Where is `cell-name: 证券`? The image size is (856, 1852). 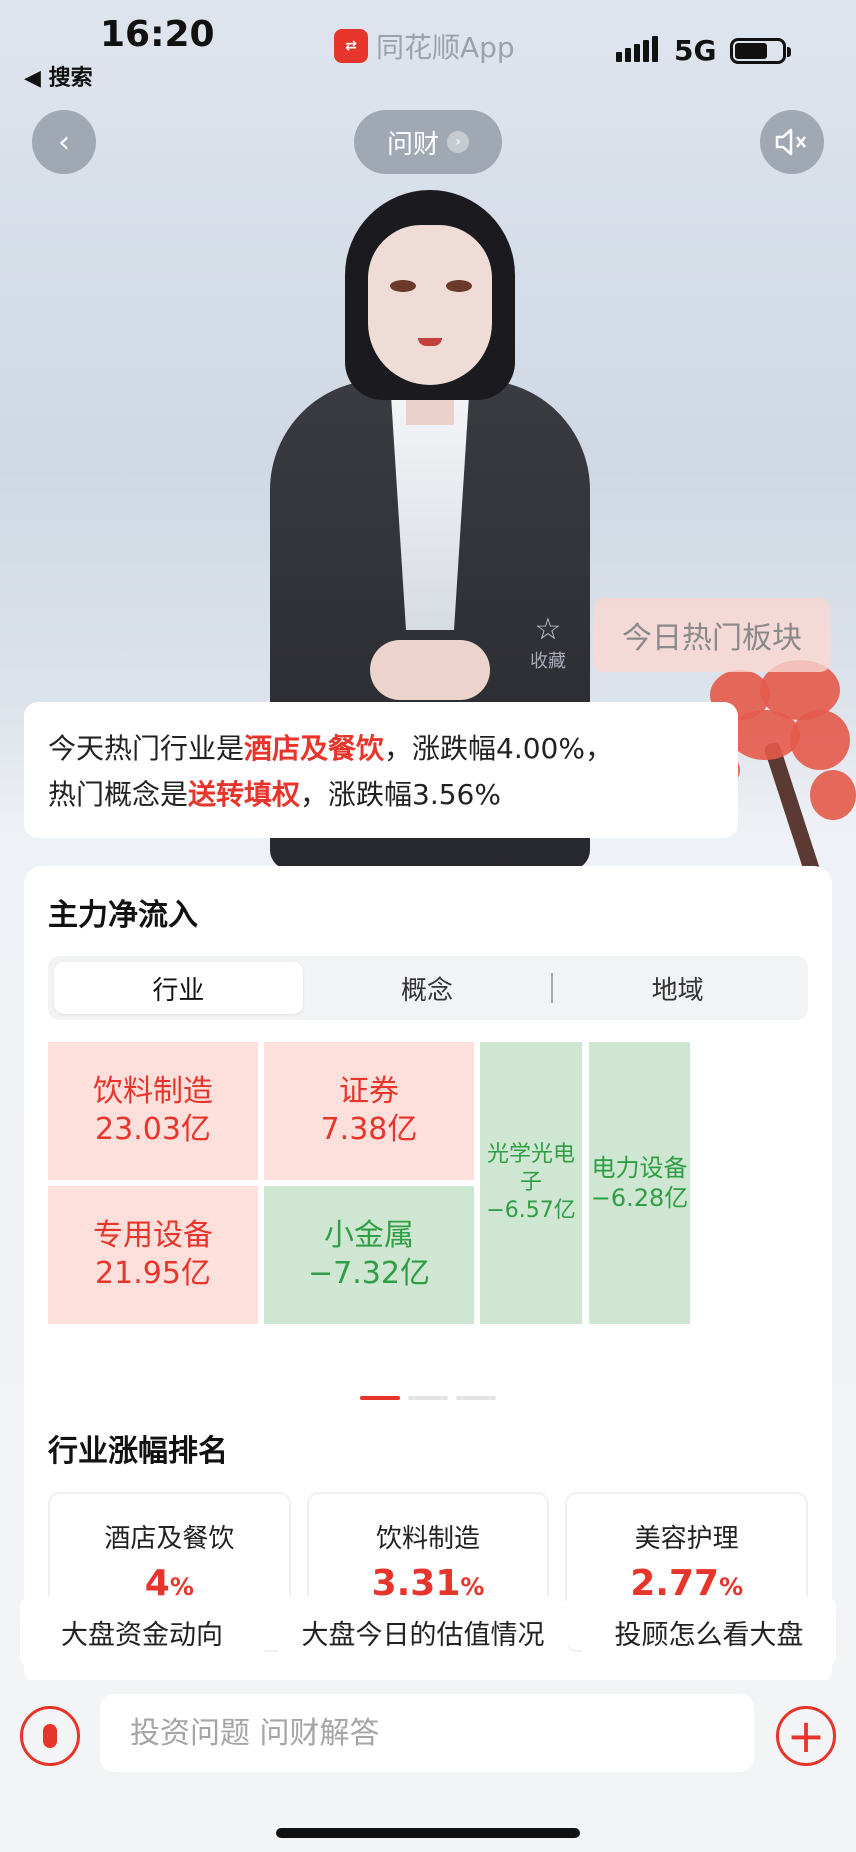
cell-name: 证券 is located at coordinates (369, 1091).